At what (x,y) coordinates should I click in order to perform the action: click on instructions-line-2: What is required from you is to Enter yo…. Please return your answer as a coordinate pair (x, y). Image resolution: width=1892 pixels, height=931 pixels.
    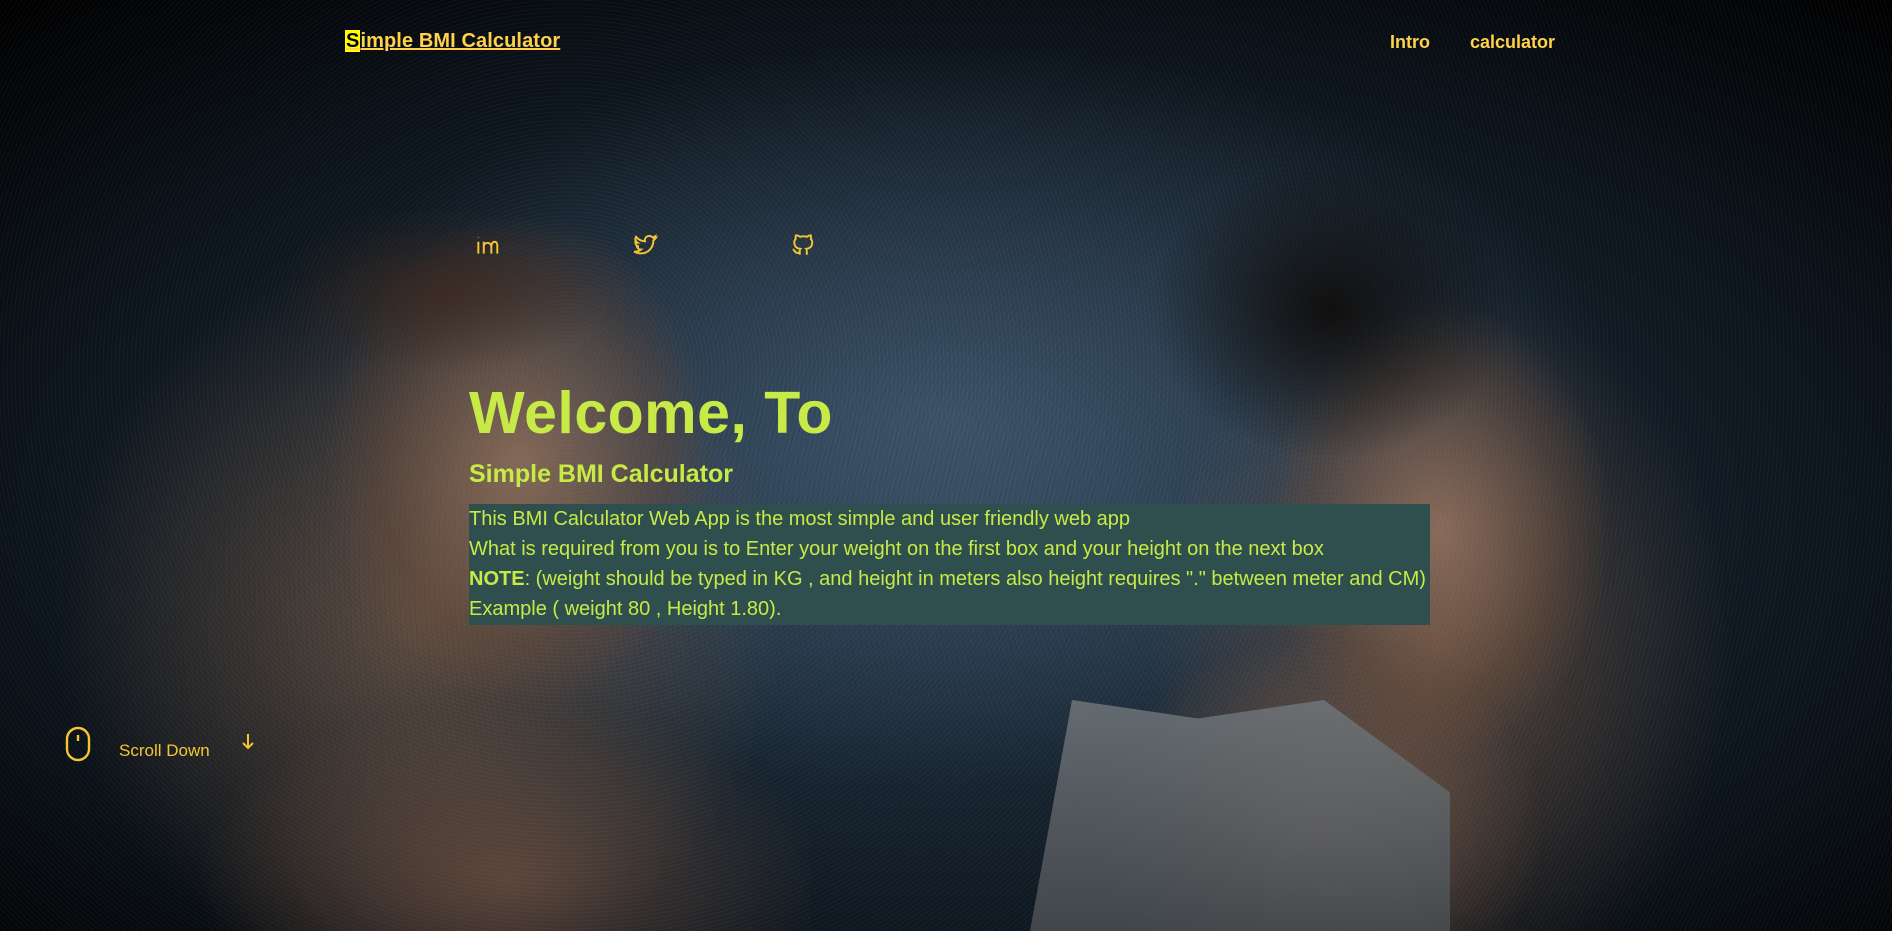
    Looking at the image, I should click on (896, 549).